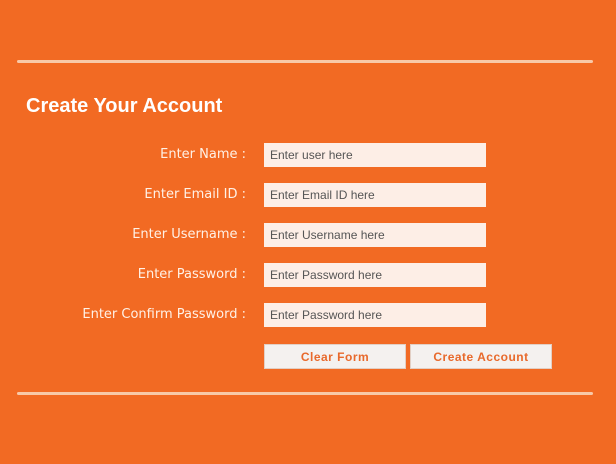 Image resolution: width=616 pixels, height=464 pixels. What do you see at coordinates (375, 315) in the screenshot?
I see `confirm-password-input` at bounding box center [375, 315].